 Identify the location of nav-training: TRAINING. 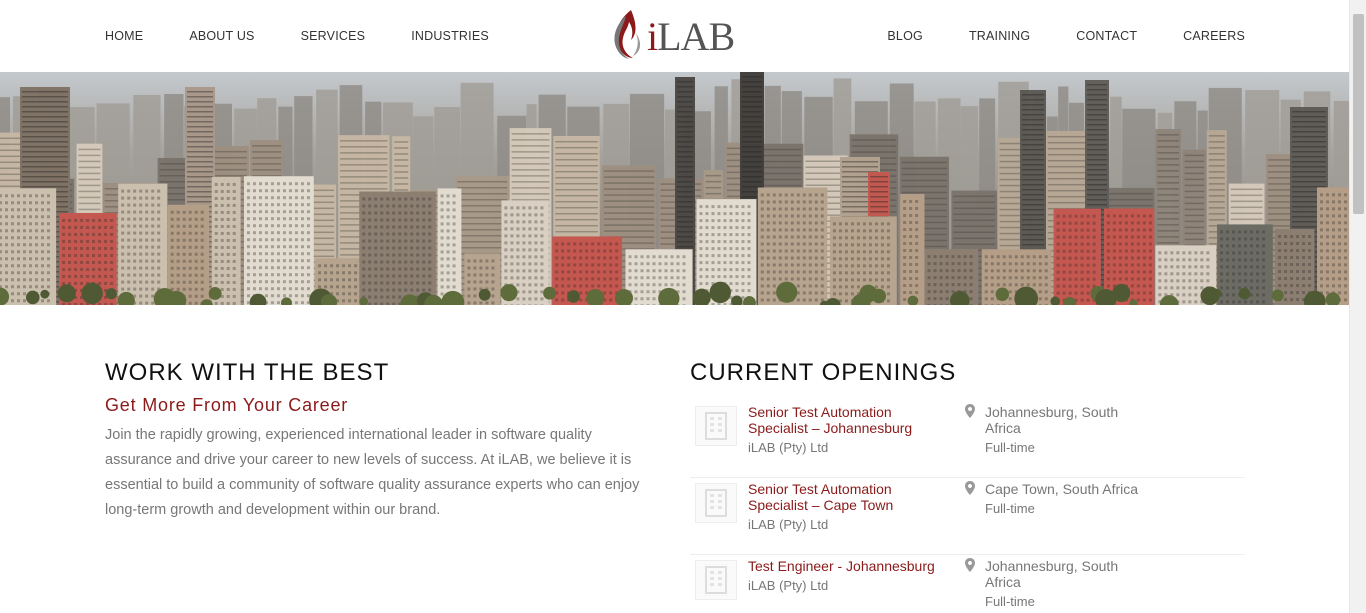
(999, 36).